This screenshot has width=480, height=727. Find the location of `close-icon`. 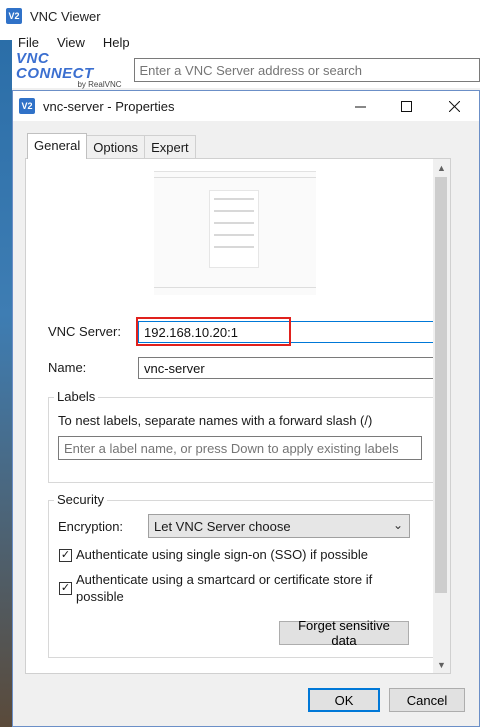

close-icon is located at coordinates (454, 106).